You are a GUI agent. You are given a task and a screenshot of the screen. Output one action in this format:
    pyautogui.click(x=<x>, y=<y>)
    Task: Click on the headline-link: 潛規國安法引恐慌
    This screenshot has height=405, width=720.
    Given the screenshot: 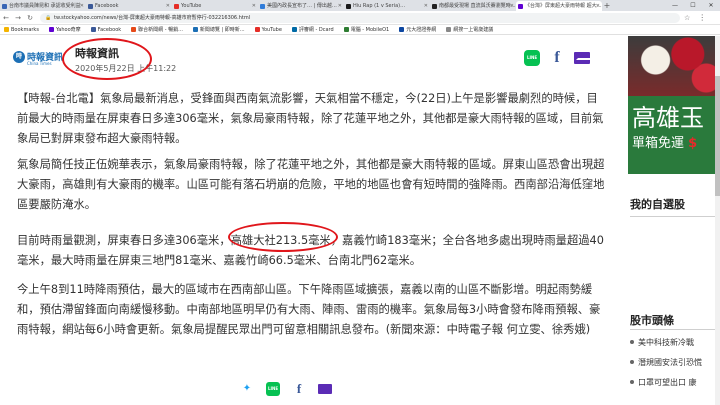 What is the action you would take?
    pyautogui.click(x=666, y=362)
    